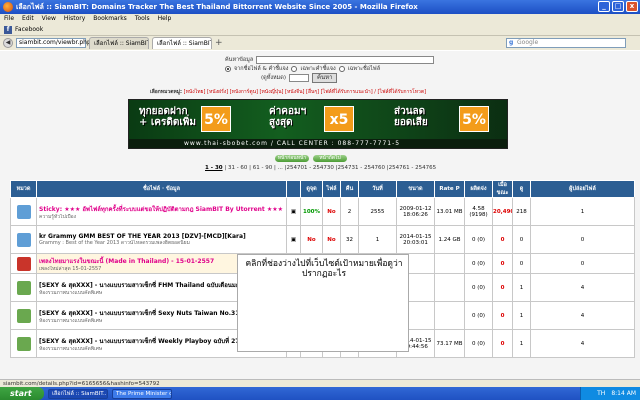 The height and width of the screenshot is (400, 640). I want to click on col-views: ดู, so click(521, 189).